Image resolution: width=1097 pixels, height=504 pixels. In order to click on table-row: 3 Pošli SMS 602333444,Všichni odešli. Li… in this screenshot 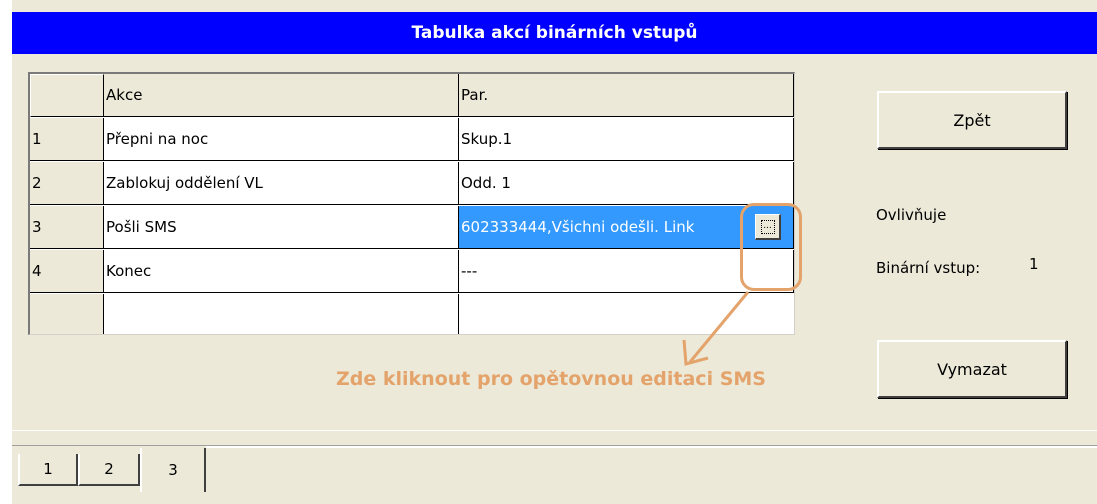, I will do `click(412, 228)`.